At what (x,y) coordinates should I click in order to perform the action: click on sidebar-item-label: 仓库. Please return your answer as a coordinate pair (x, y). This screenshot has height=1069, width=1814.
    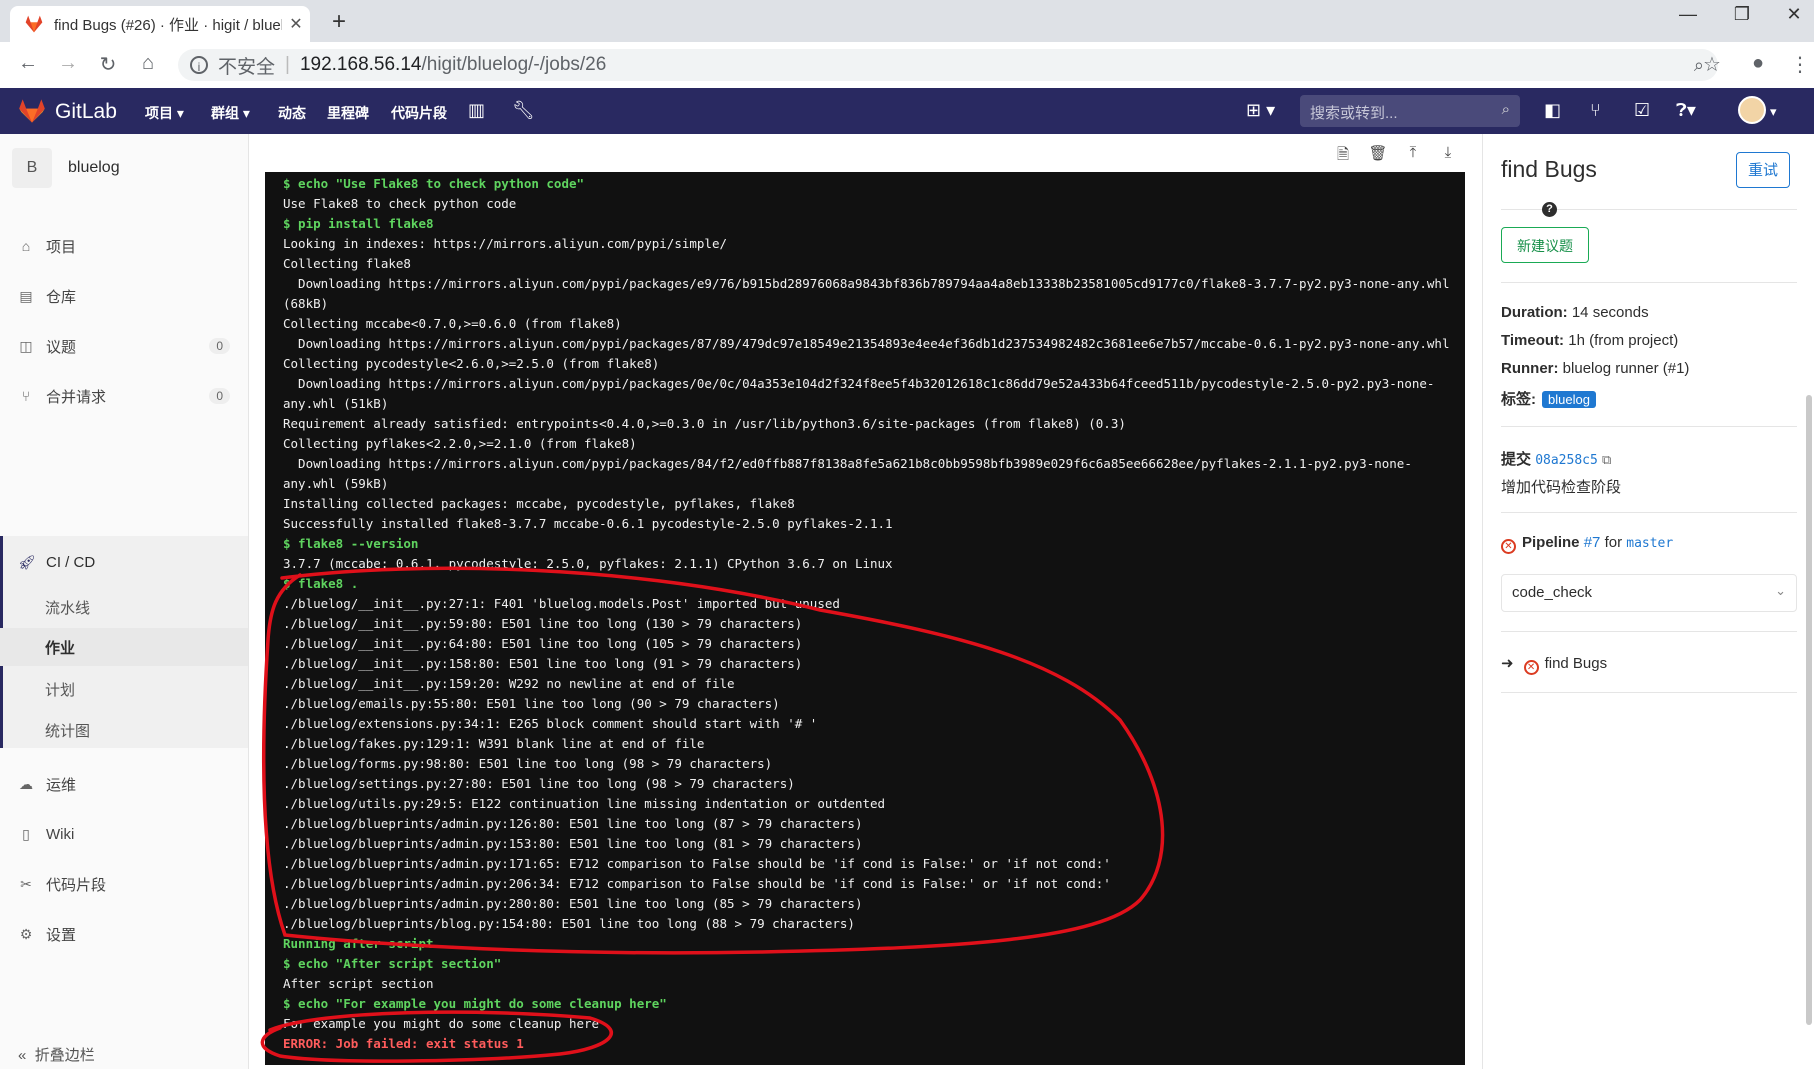
    Looking at the image, I should click on (61, 297).